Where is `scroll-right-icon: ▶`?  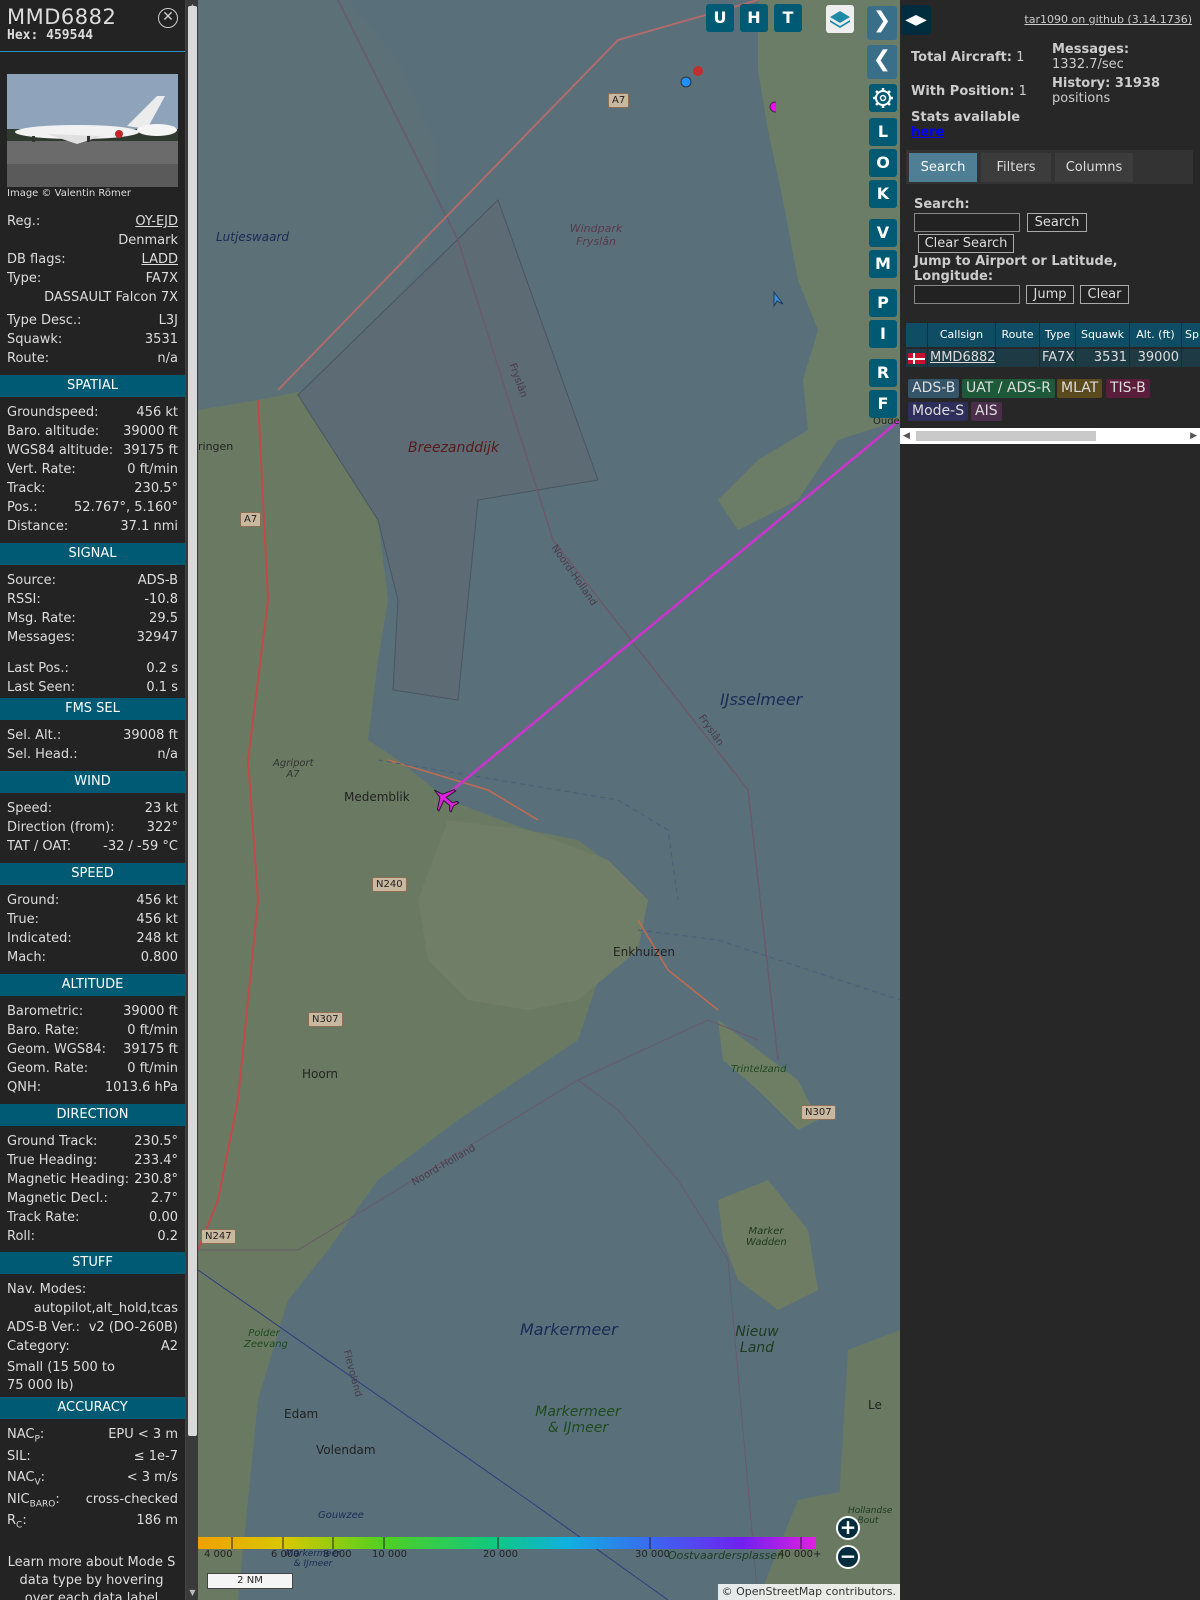
scroll-right-icon: ▶ is located at coordinates (1193, 436).